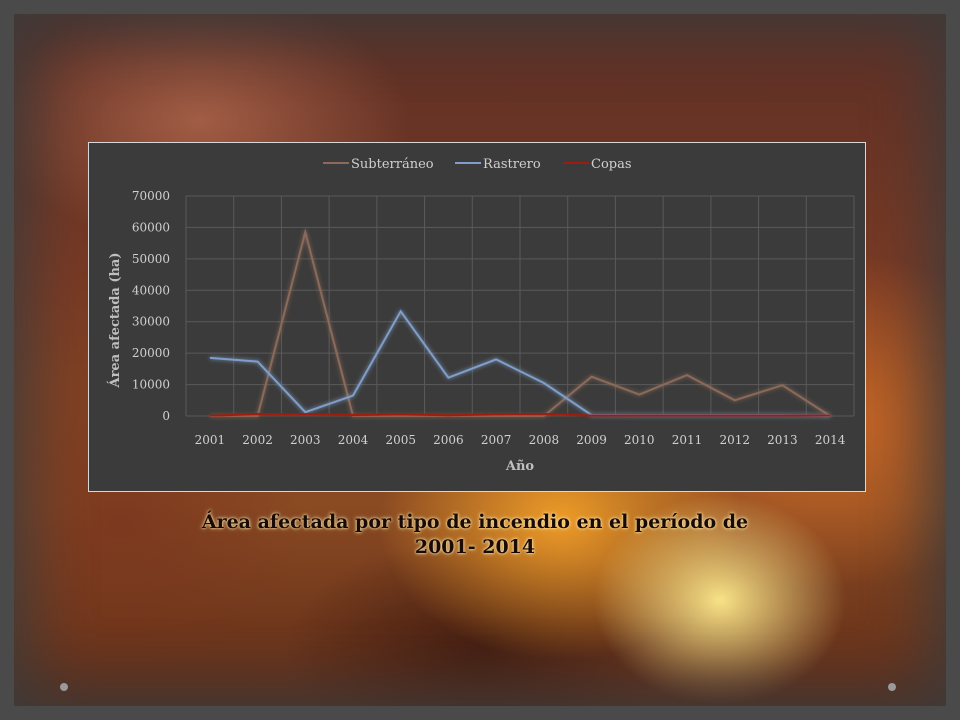  Describe the element at coordinates (520, 466) in the screenshot. I see `x-axis-label: Año` at that location.